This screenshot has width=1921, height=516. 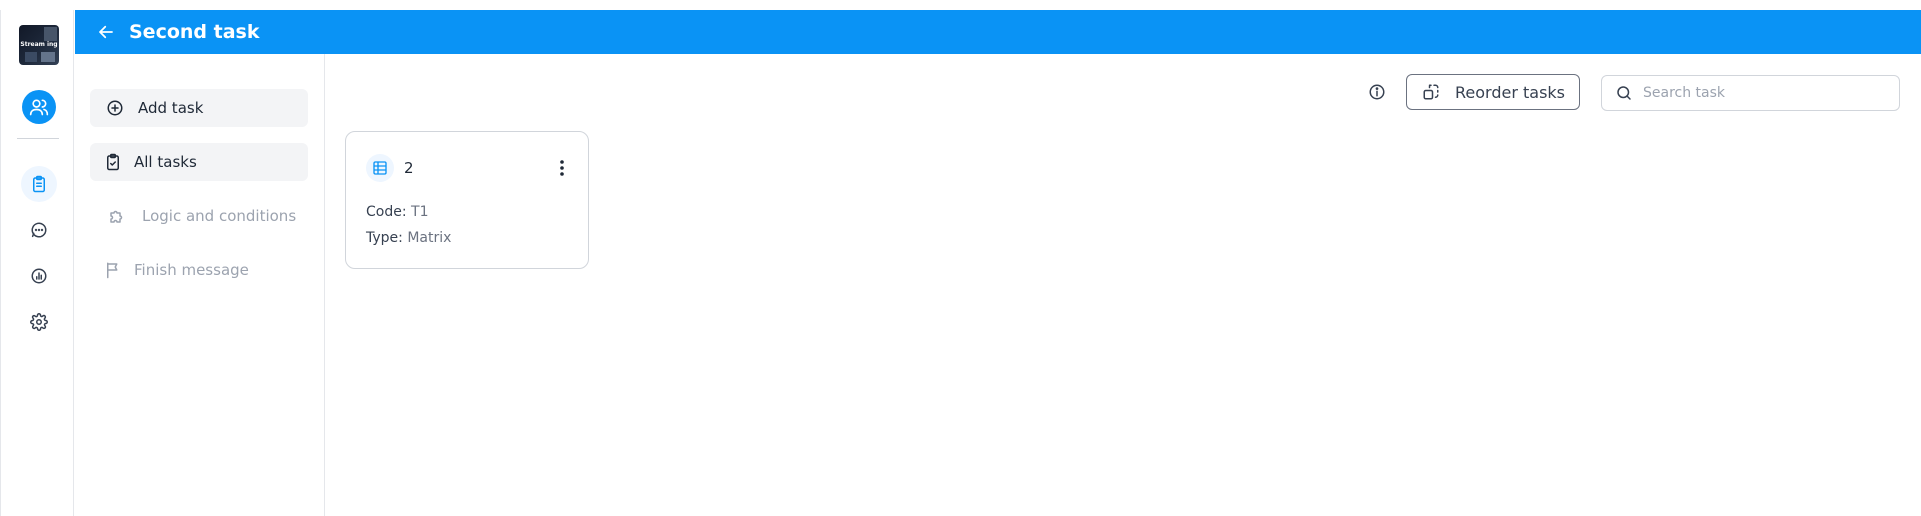 What do you see at coordinates (115, 108) in the screenshot?
I see `plus-circle-icon` at bounding box center [115, 108].